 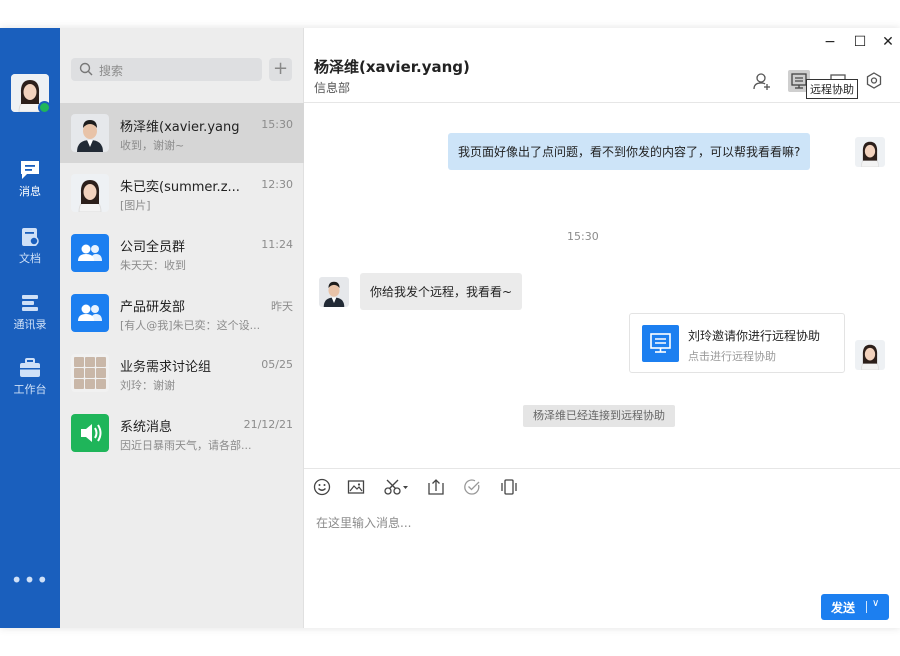 I want to click on search-icon, so click(x=86, y=69).